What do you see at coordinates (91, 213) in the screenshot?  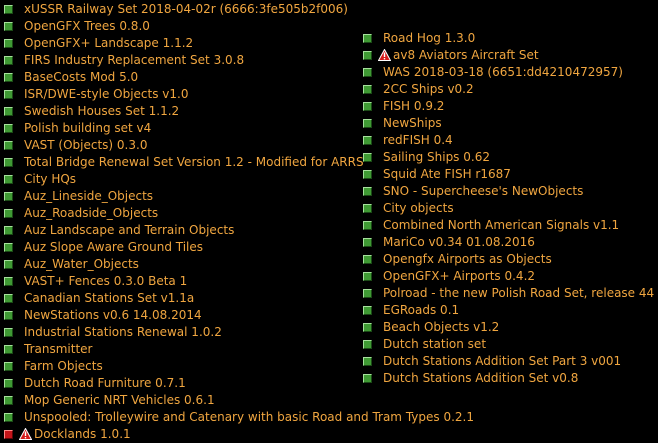 I see `newgrf-name: Auz_Roadside_Objects` at bounding box center [91, 213].